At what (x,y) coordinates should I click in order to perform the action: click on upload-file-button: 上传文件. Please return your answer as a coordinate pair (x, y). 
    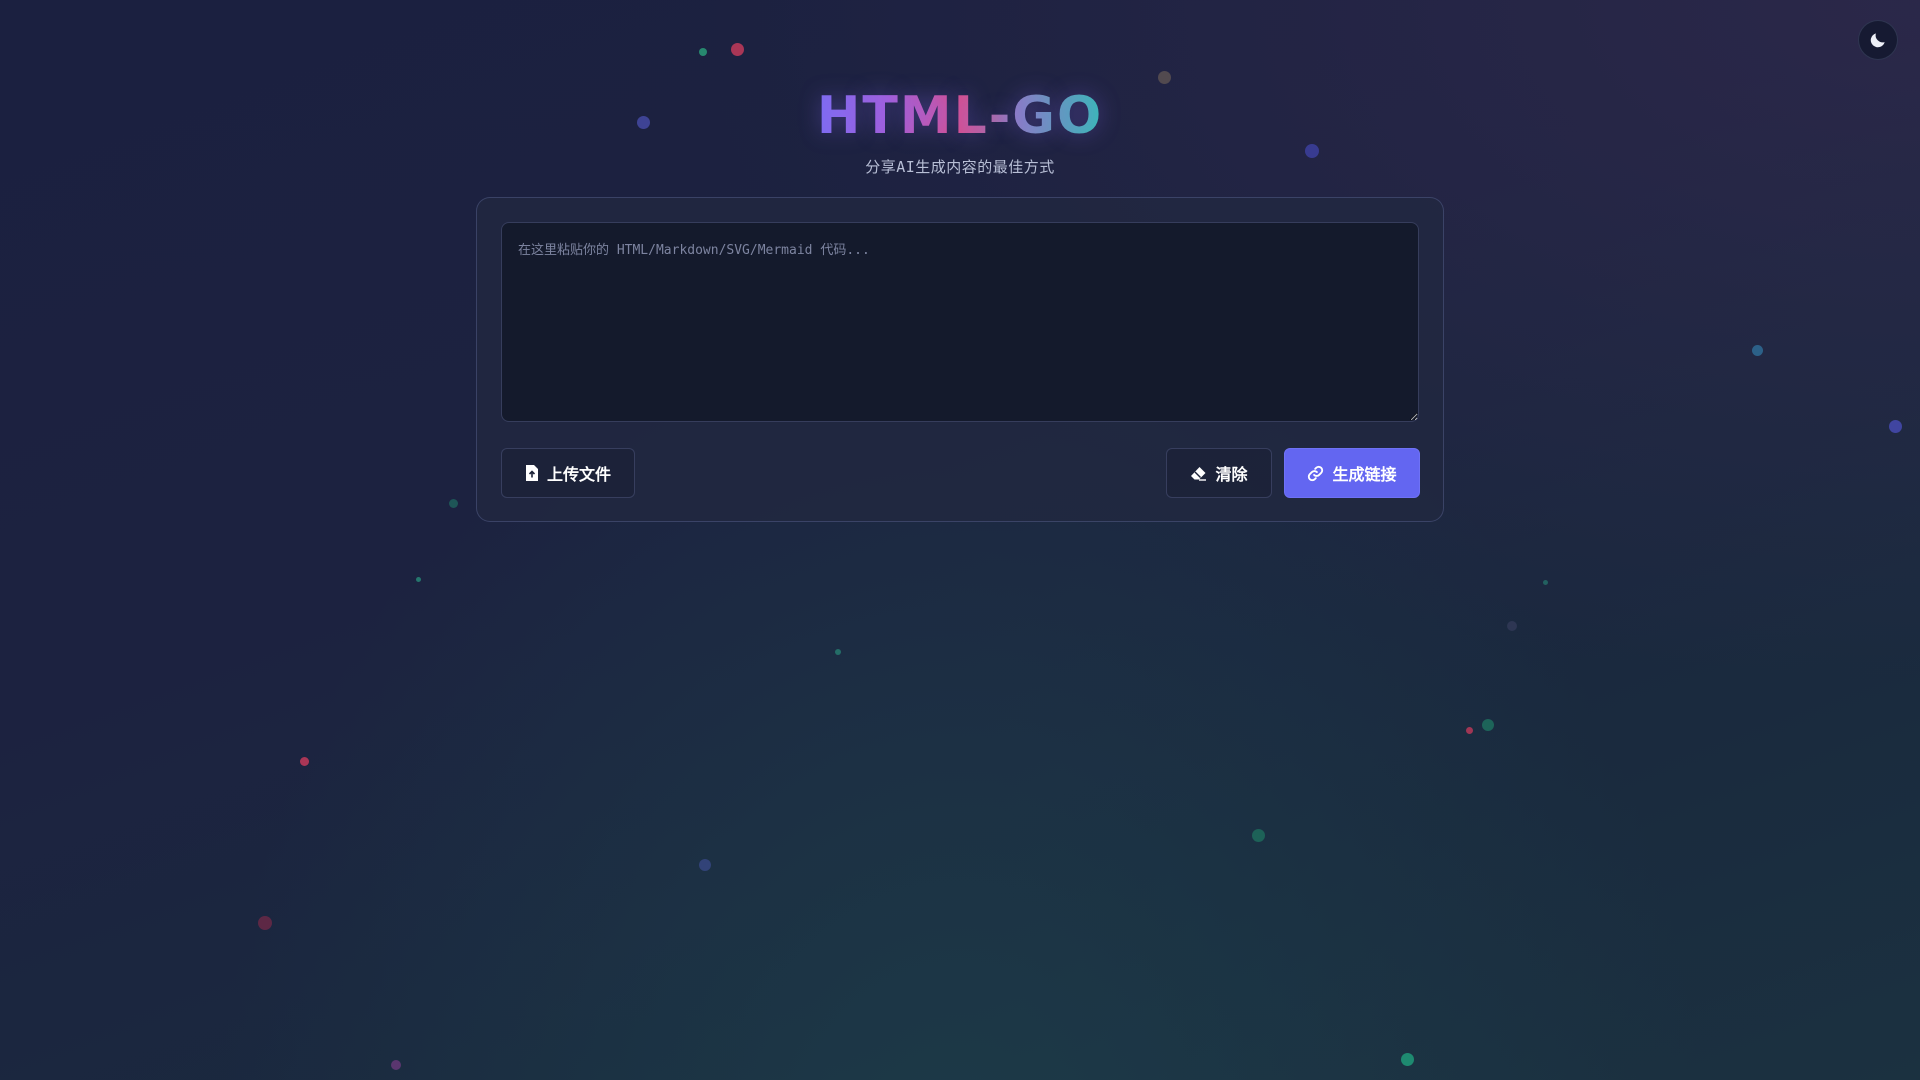
    Looking at the image, I should click on (568, 473).